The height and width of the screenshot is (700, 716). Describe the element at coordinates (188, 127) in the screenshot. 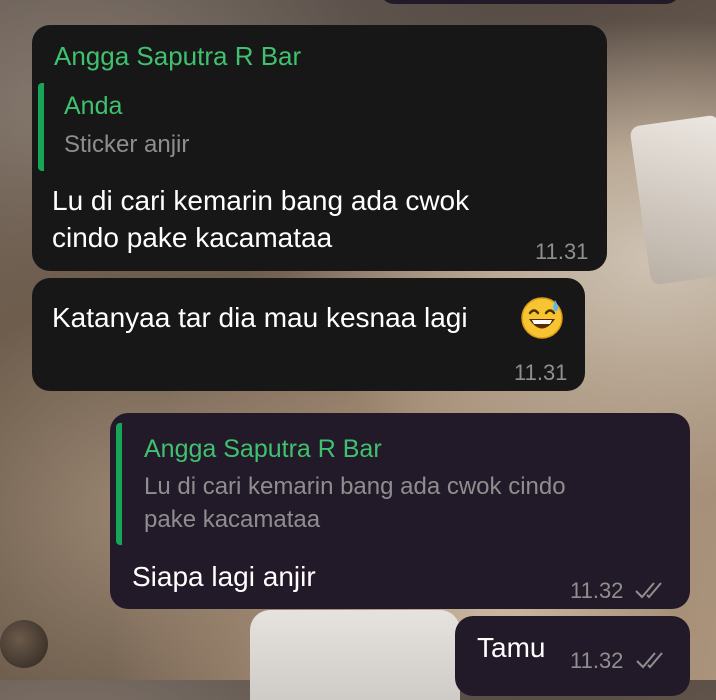

I see `reply-quote: Anda Sticker anjir` at that location.